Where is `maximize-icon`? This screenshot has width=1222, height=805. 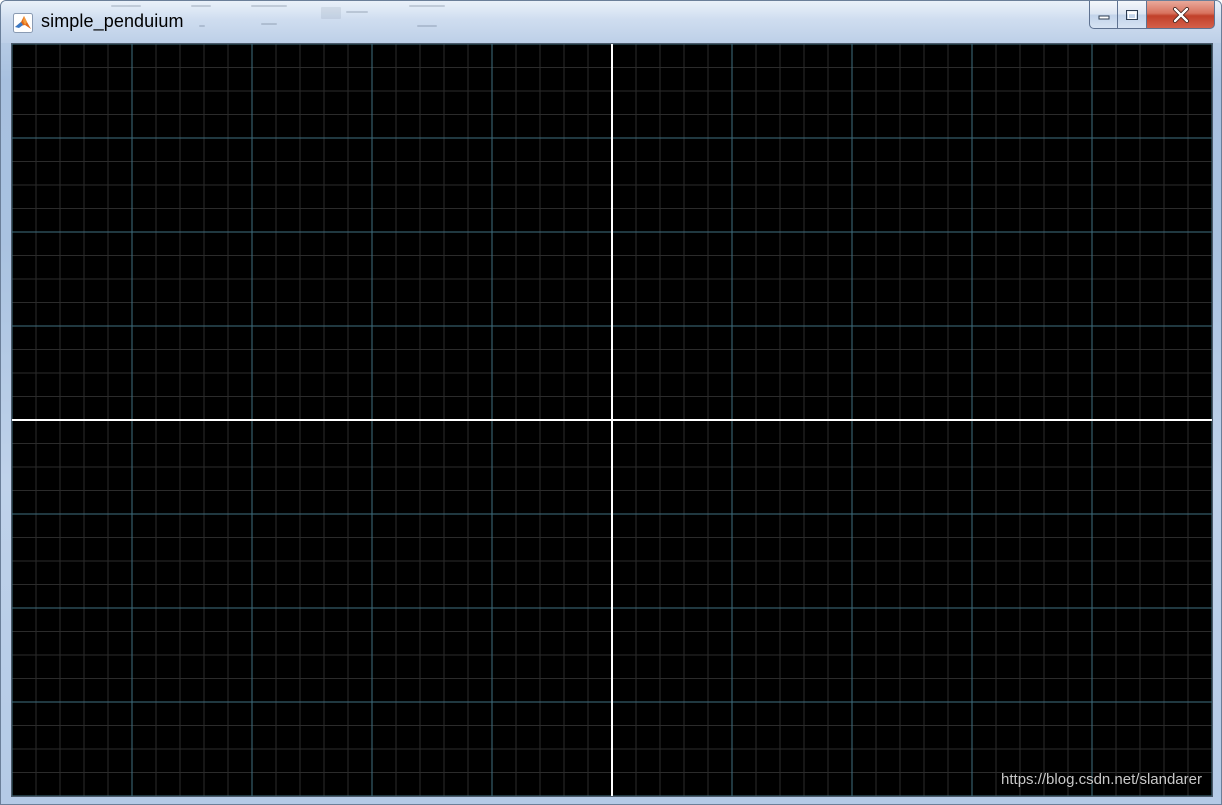 maximize-icon is located at coordinates (1132, 14).